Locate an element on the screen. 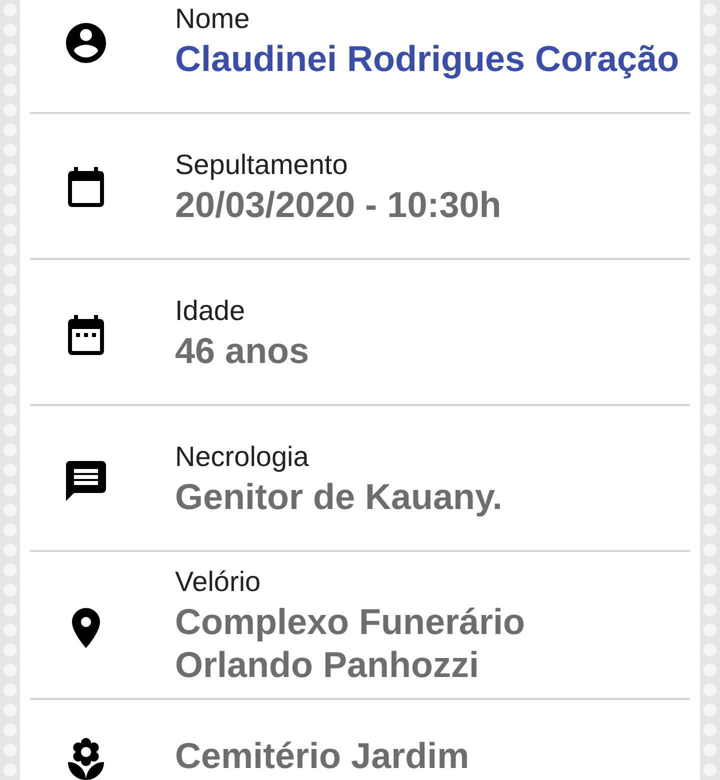  field-label: Necrologia is located at coordinates (242, 457).